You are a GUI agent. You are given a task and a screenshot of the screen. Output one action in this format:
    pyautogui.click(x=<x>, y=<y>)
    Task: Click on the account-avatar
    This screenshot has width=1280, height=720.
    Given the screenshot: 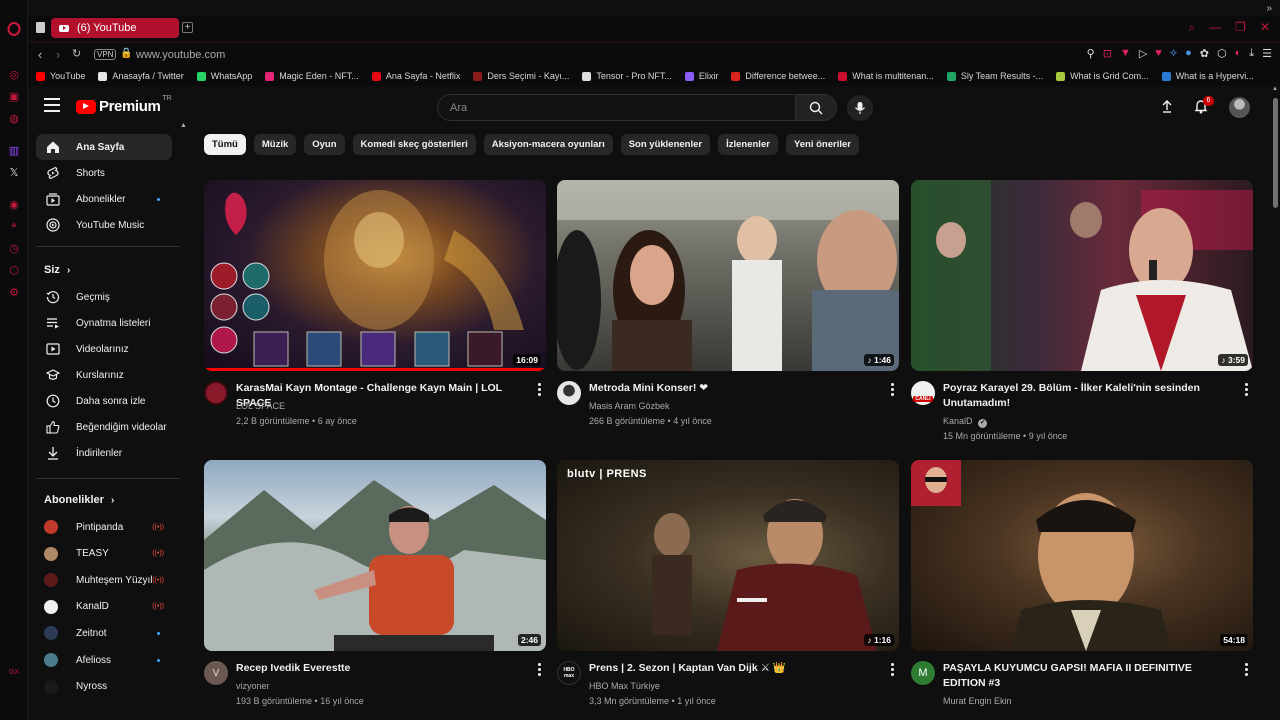 What is the action you would take?
    pyautogui.click(x=1239, y=107)
    